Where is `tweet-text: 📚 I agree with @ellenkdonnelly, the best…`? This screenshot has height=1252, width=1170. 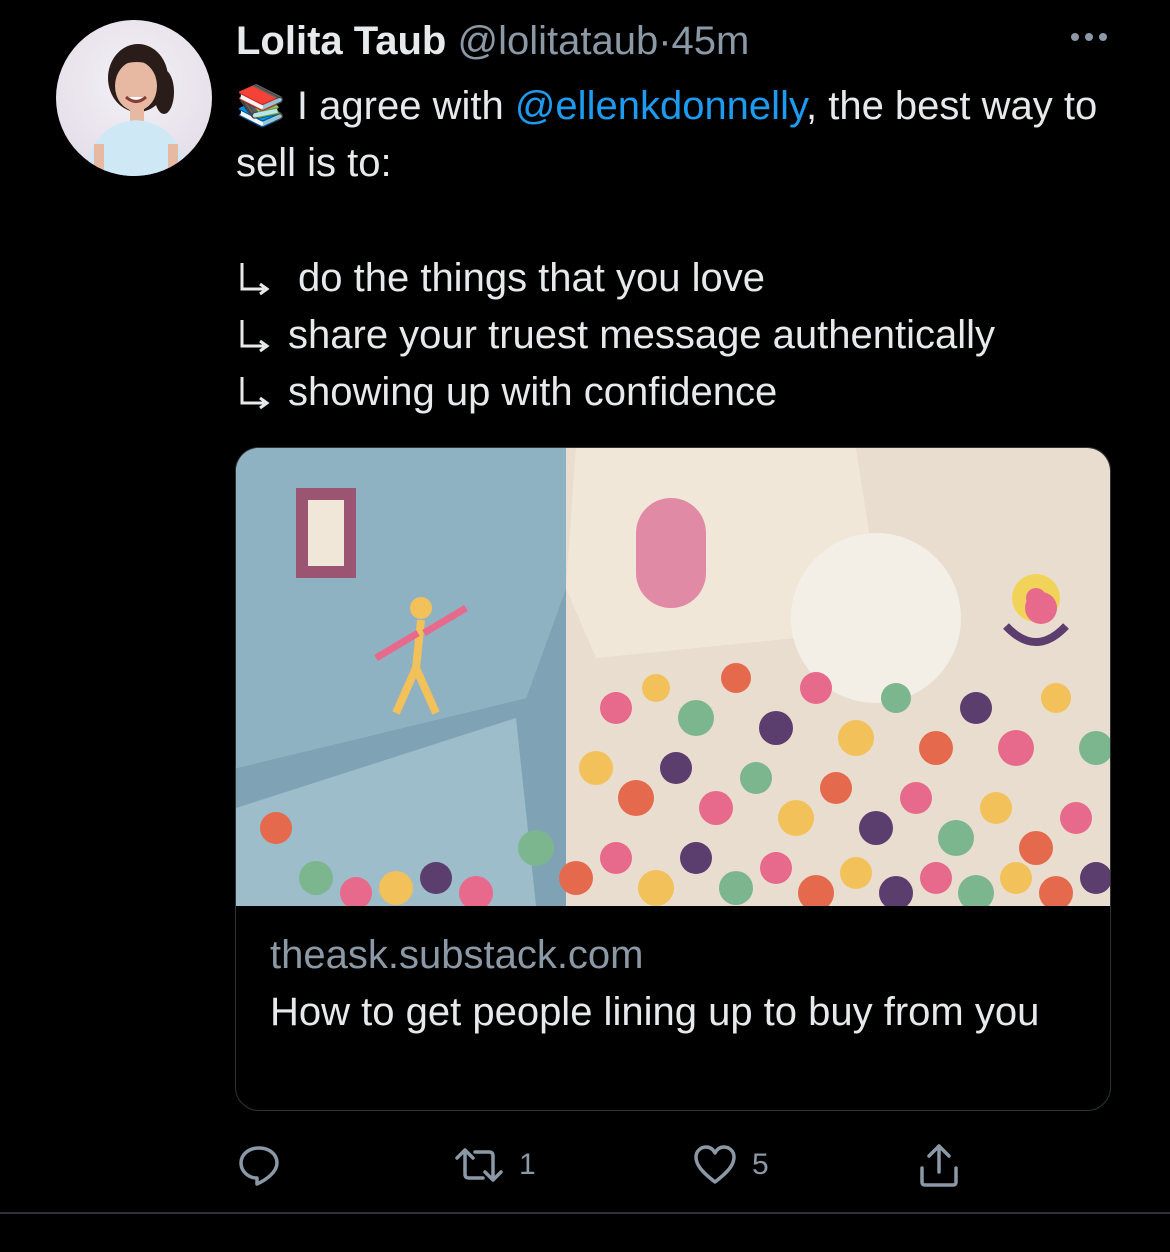 tweet-text: 📚 I agree with @ellenkdonnelly, the best… is located at coordinates (676, 135).